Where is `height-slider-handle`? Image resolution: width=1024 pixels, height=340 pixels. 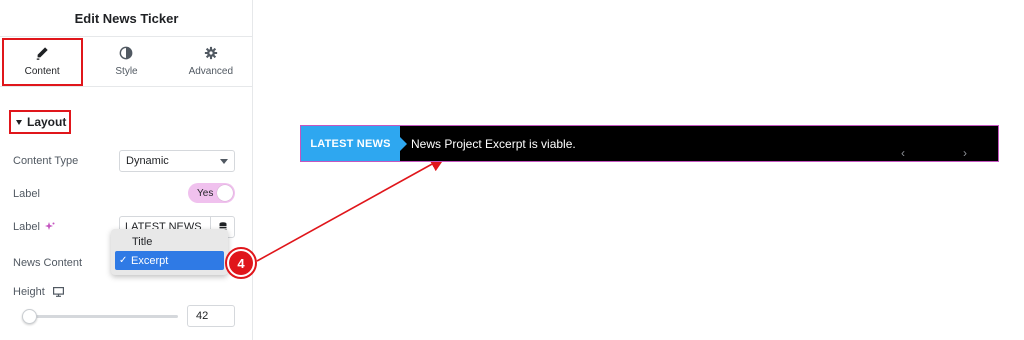
height-slider-handle is located at coordinates (29, 316).